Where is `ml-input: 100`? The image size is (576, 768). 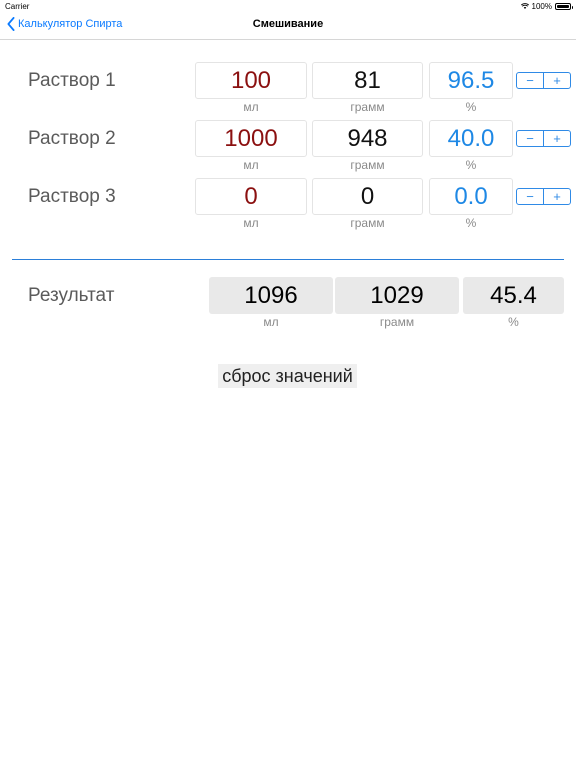
ml-input: 100 is located at coordinates (251, 80).